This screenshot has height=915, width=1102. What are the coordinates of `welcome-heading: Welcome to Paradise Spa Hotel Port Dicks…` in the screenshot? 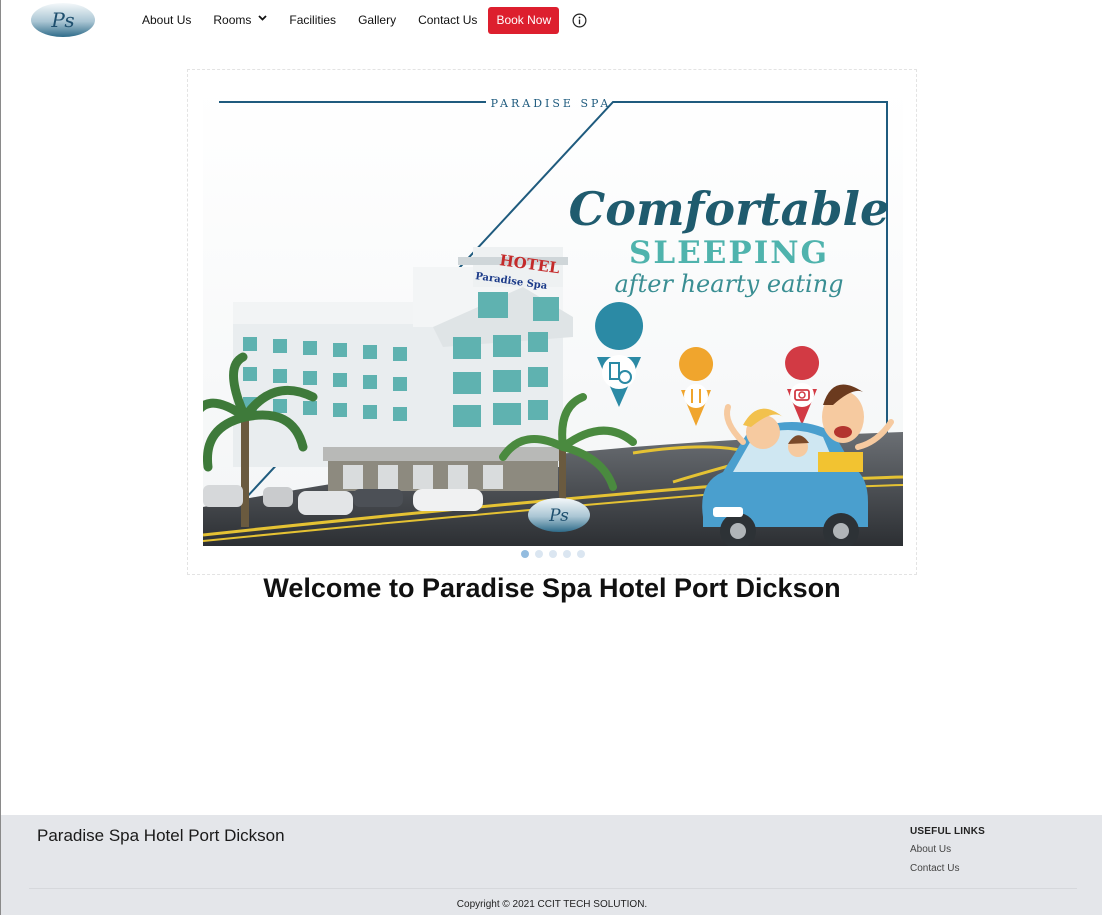 It's located at (552, 588).